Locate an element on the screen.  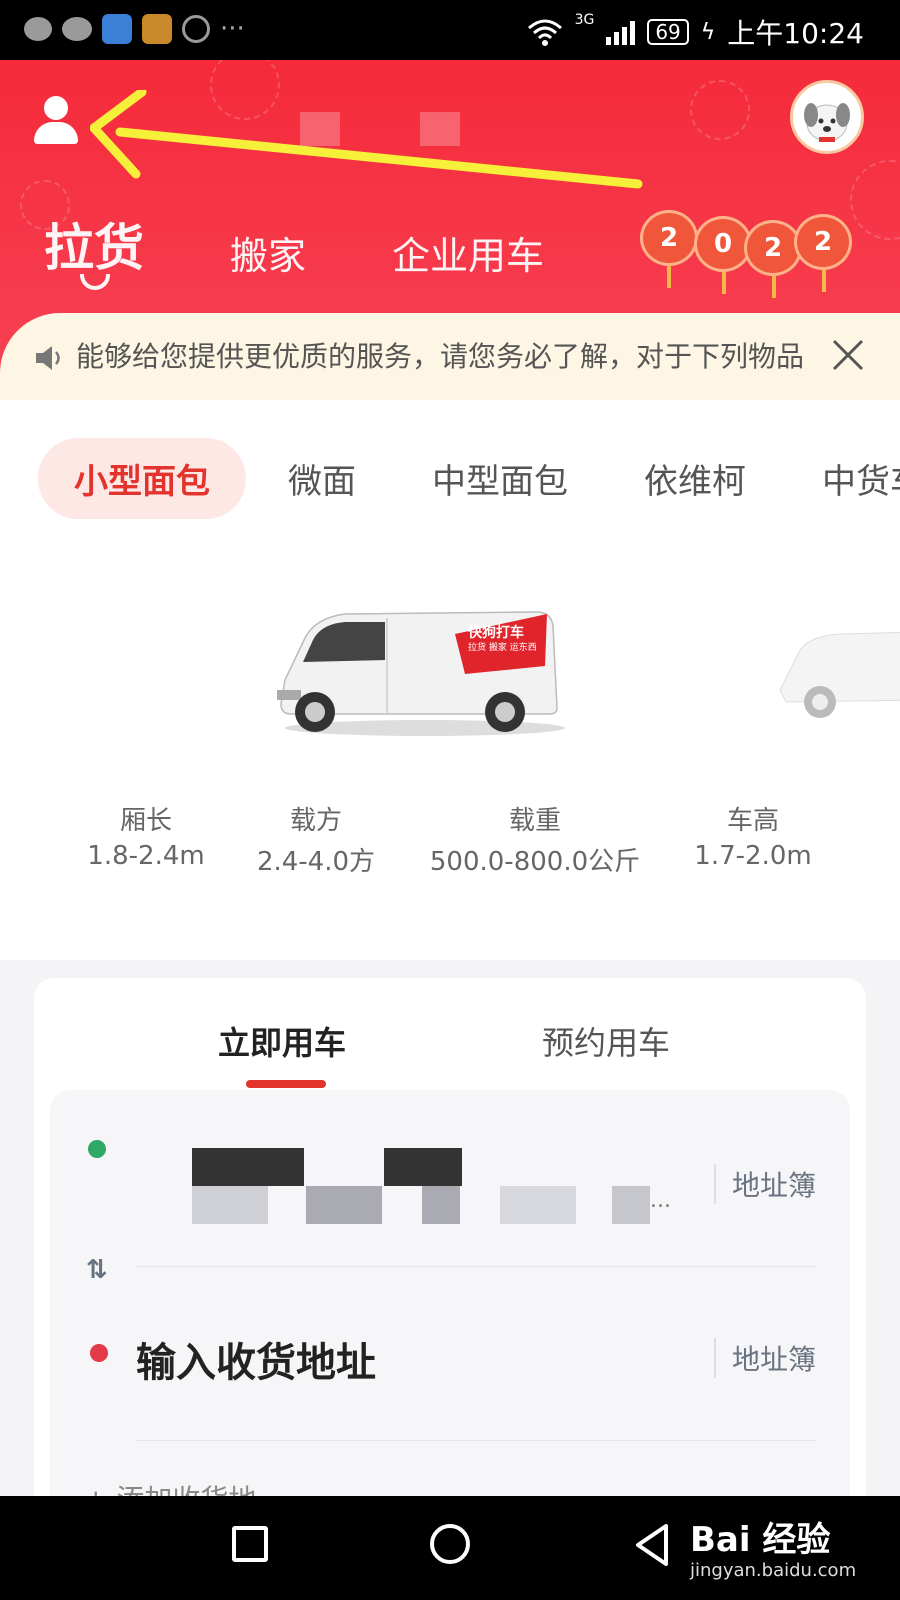
spec-cargo-volume: 载方 2.4-4.0方 is located at coordinates (316, 839).